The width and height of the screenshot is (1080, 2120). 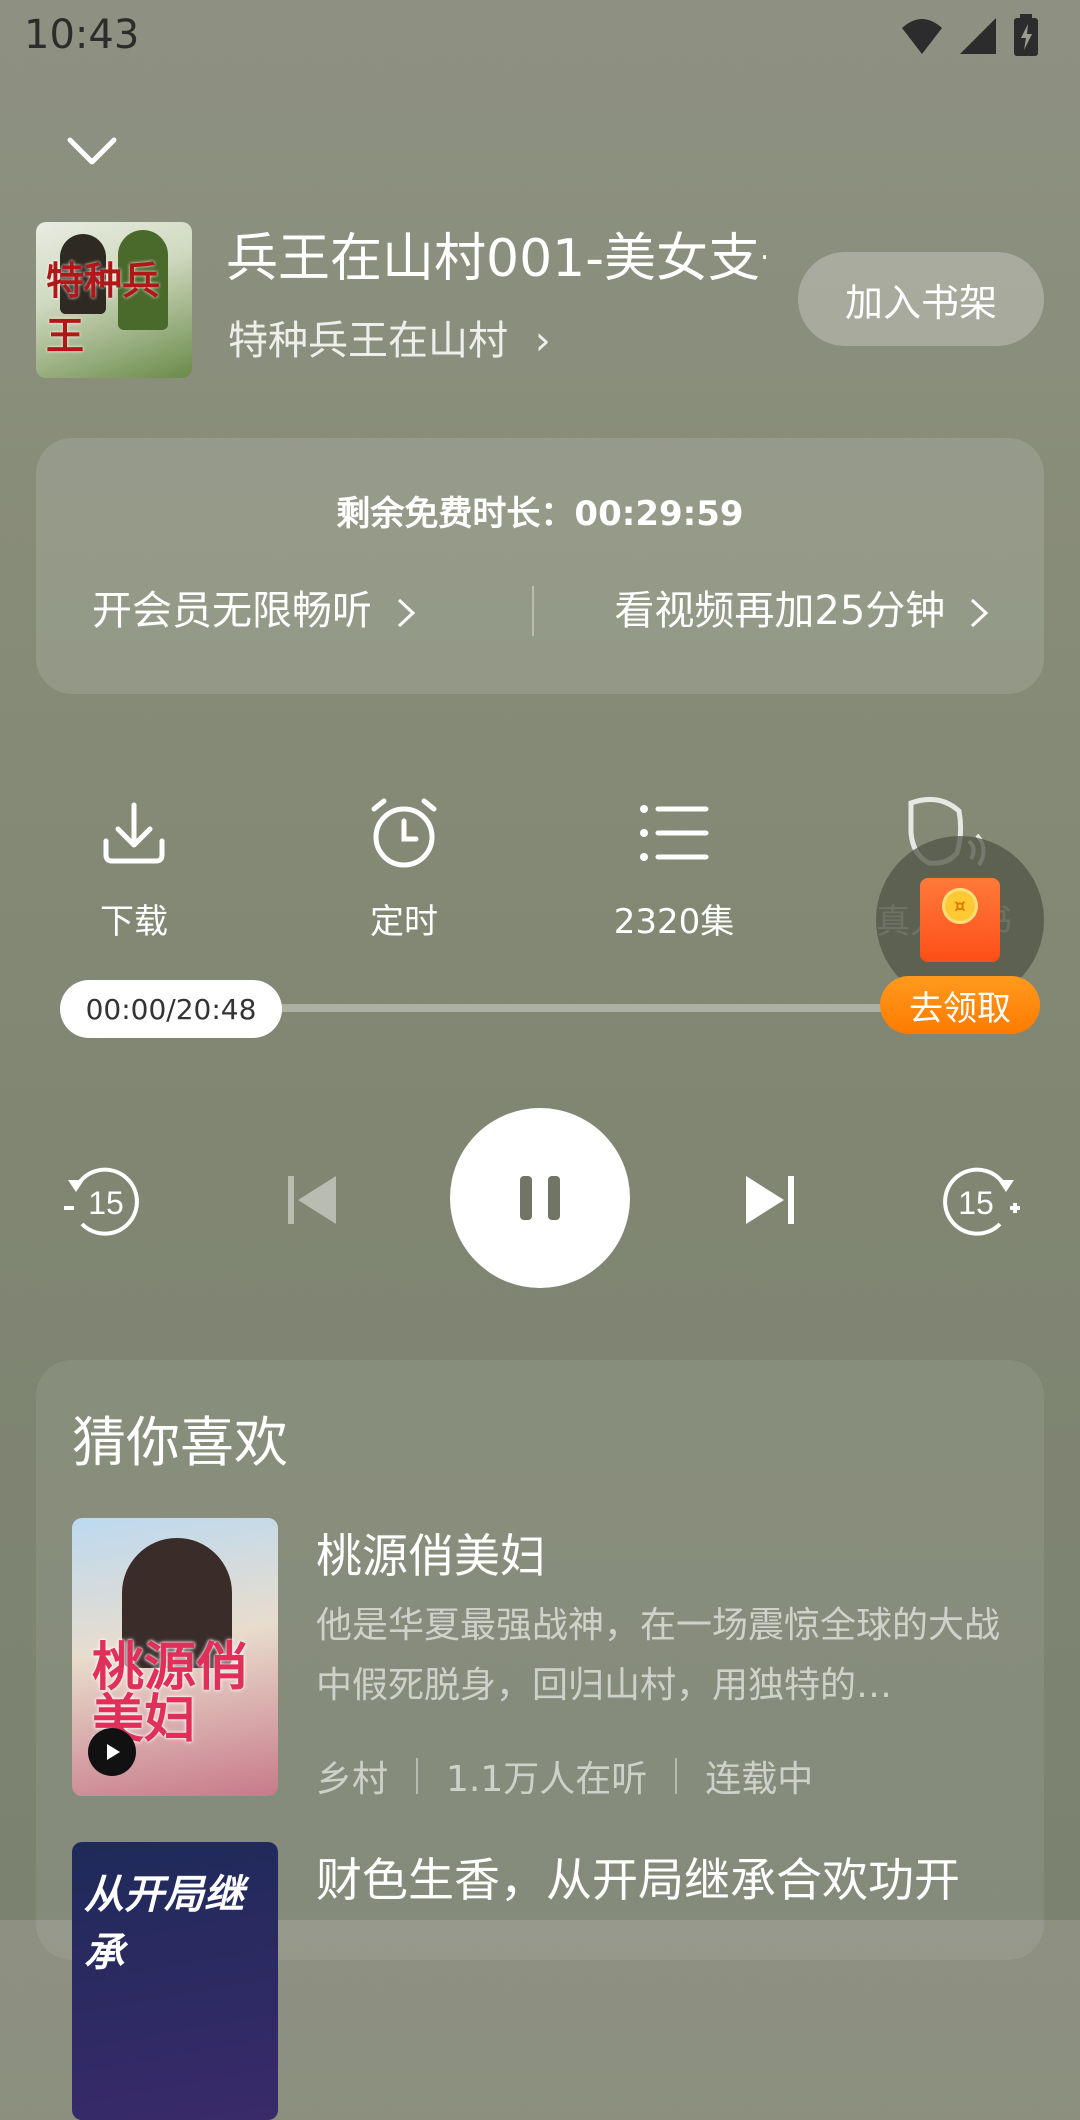 I want to click on download-button: 下载, so click(x=134, y=860).